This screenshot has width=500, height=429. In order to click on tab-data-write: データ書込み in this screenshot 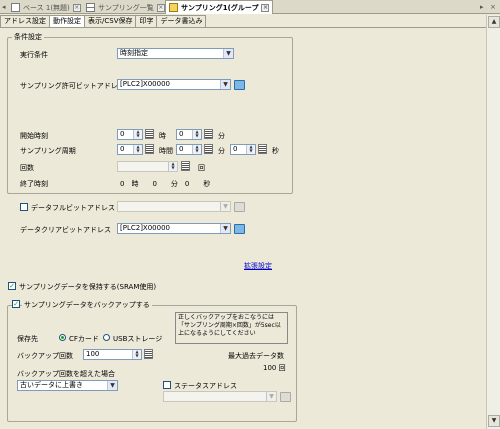, I will do `click(181, 21)`.